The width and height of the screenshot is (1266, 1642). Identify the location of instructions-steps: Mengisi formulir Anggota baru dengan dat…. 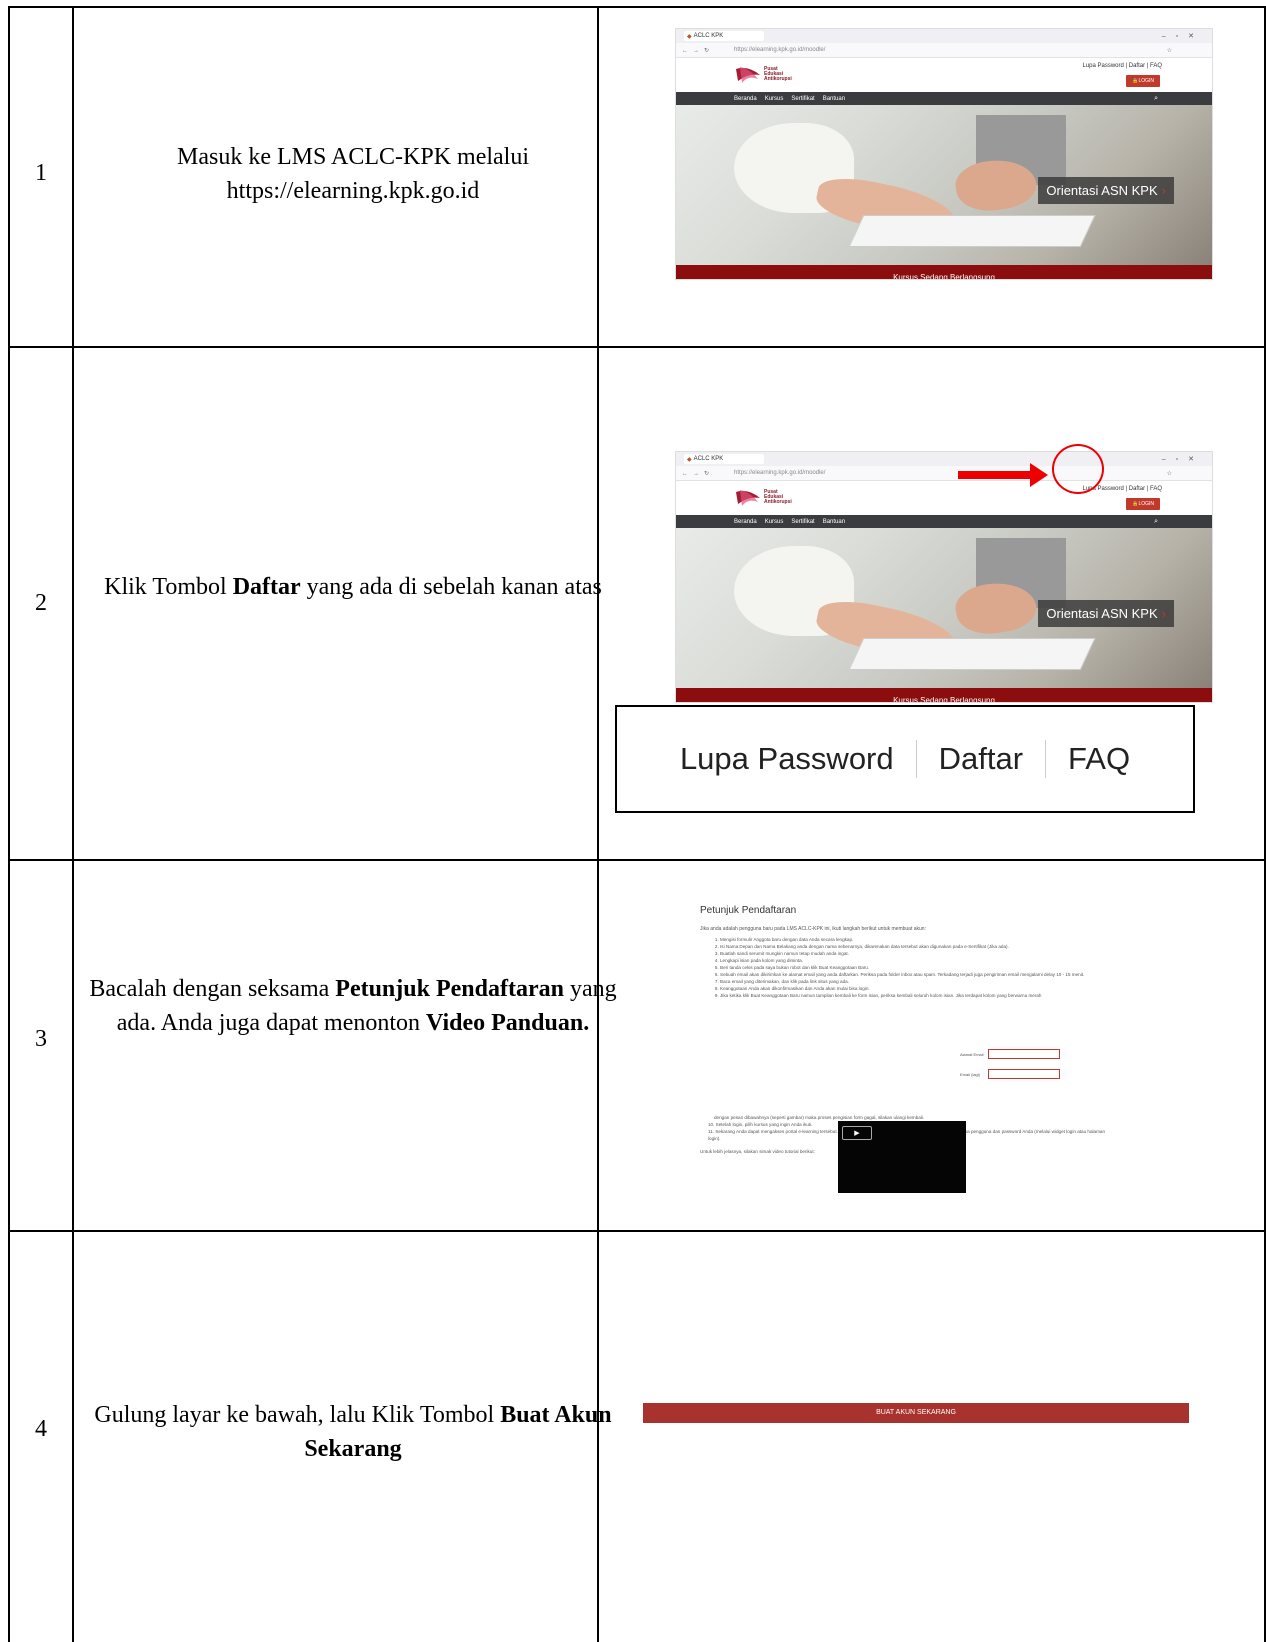
(905, 967).